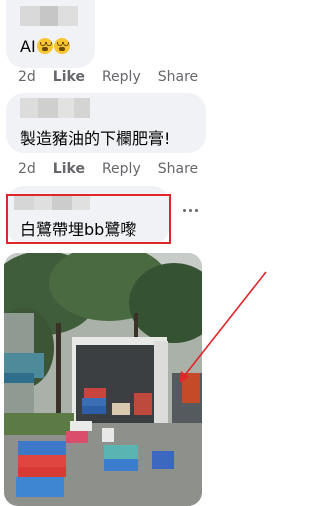 The image size is (329, 506). Describe the element at coordinates (223, 327) in the screenshot. I see `red-arrow-annotation` at that location.